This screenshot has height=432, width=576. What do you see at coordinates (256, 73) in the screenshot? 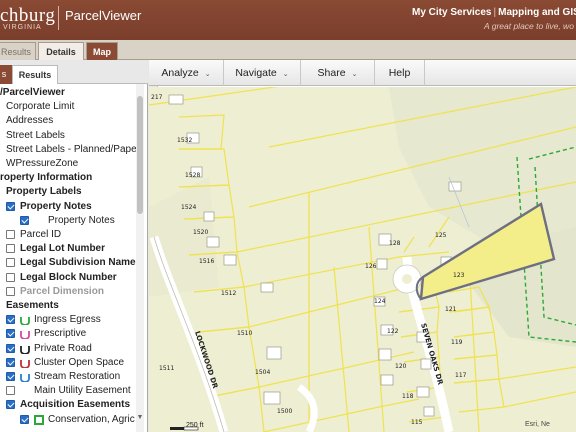
I see `navigate-label: Navigate` at bounding box center [256, 73].